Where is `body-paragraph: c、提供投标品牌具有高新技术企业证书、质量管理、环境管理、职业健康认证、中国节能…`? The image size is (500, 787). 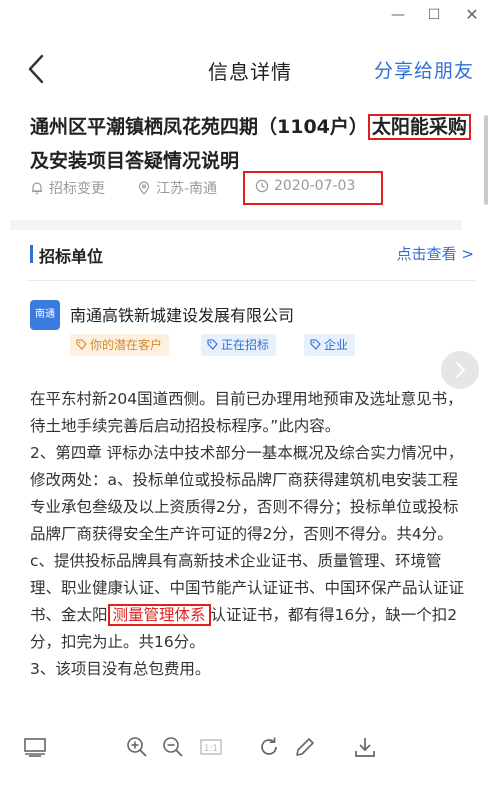
body-paragraph: c、提供投标品牌具有高新技术企业证书、质量管理、环境管理、职业健康认证、中国节能… is located at coordinates (251, 602).